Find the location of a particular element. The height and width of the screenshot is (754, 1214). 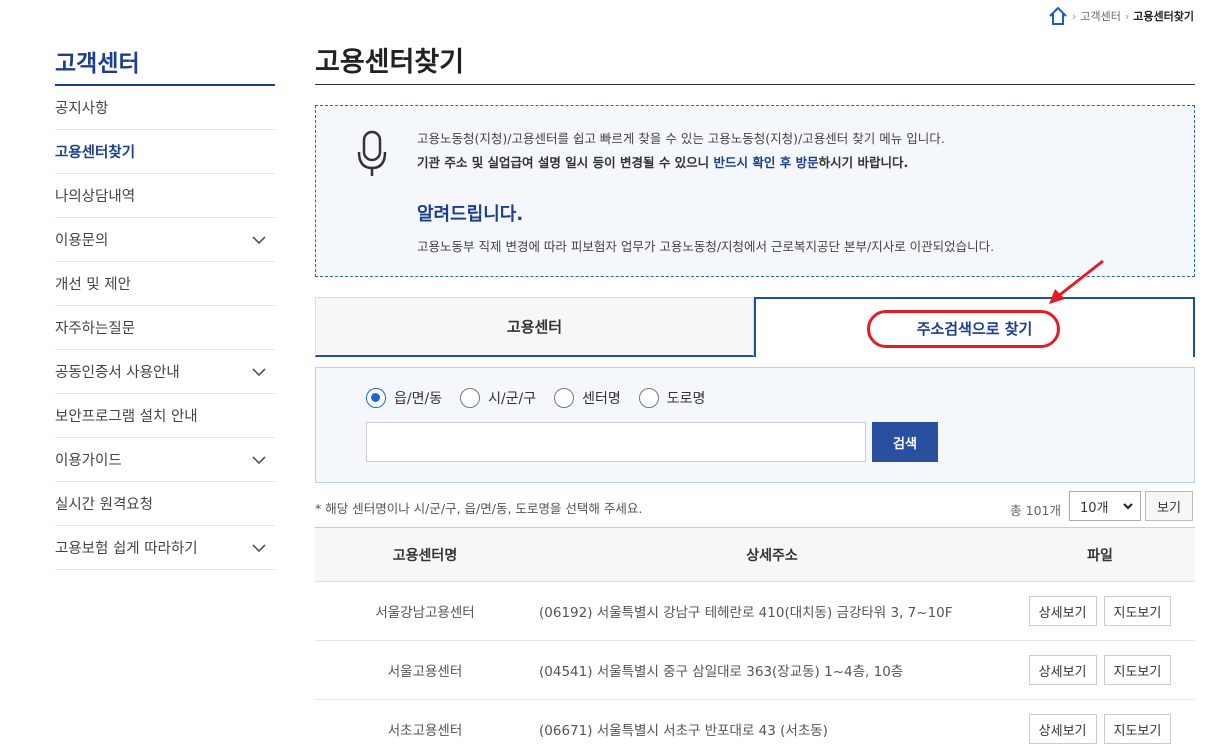

sidebar-item-label: 자주하는질문 is located at coordinates (95, 329).